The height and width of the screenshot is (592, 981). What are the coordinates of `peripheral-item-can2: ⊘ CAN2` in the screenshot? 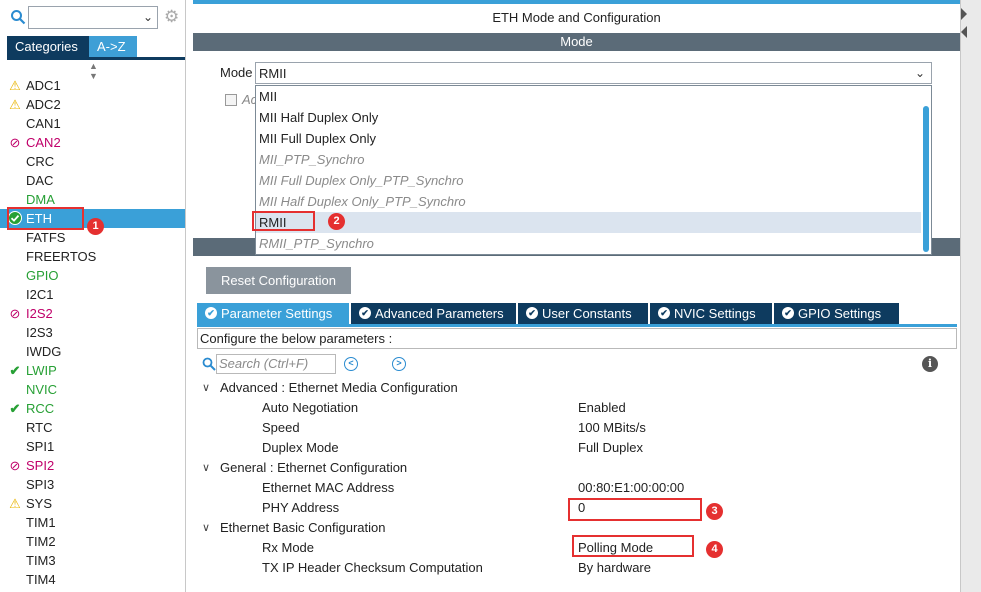 It's located at (92, 142).